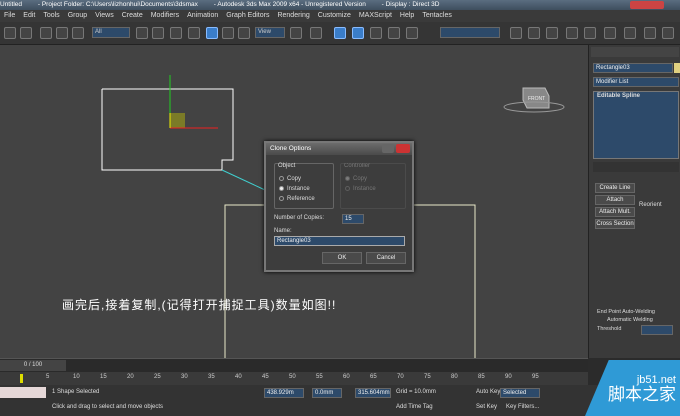 The image size is (680, 416). Describe the element at coordinates (294, 365) in the screenshot. I see `time-slider: 0 / 100` at that location.